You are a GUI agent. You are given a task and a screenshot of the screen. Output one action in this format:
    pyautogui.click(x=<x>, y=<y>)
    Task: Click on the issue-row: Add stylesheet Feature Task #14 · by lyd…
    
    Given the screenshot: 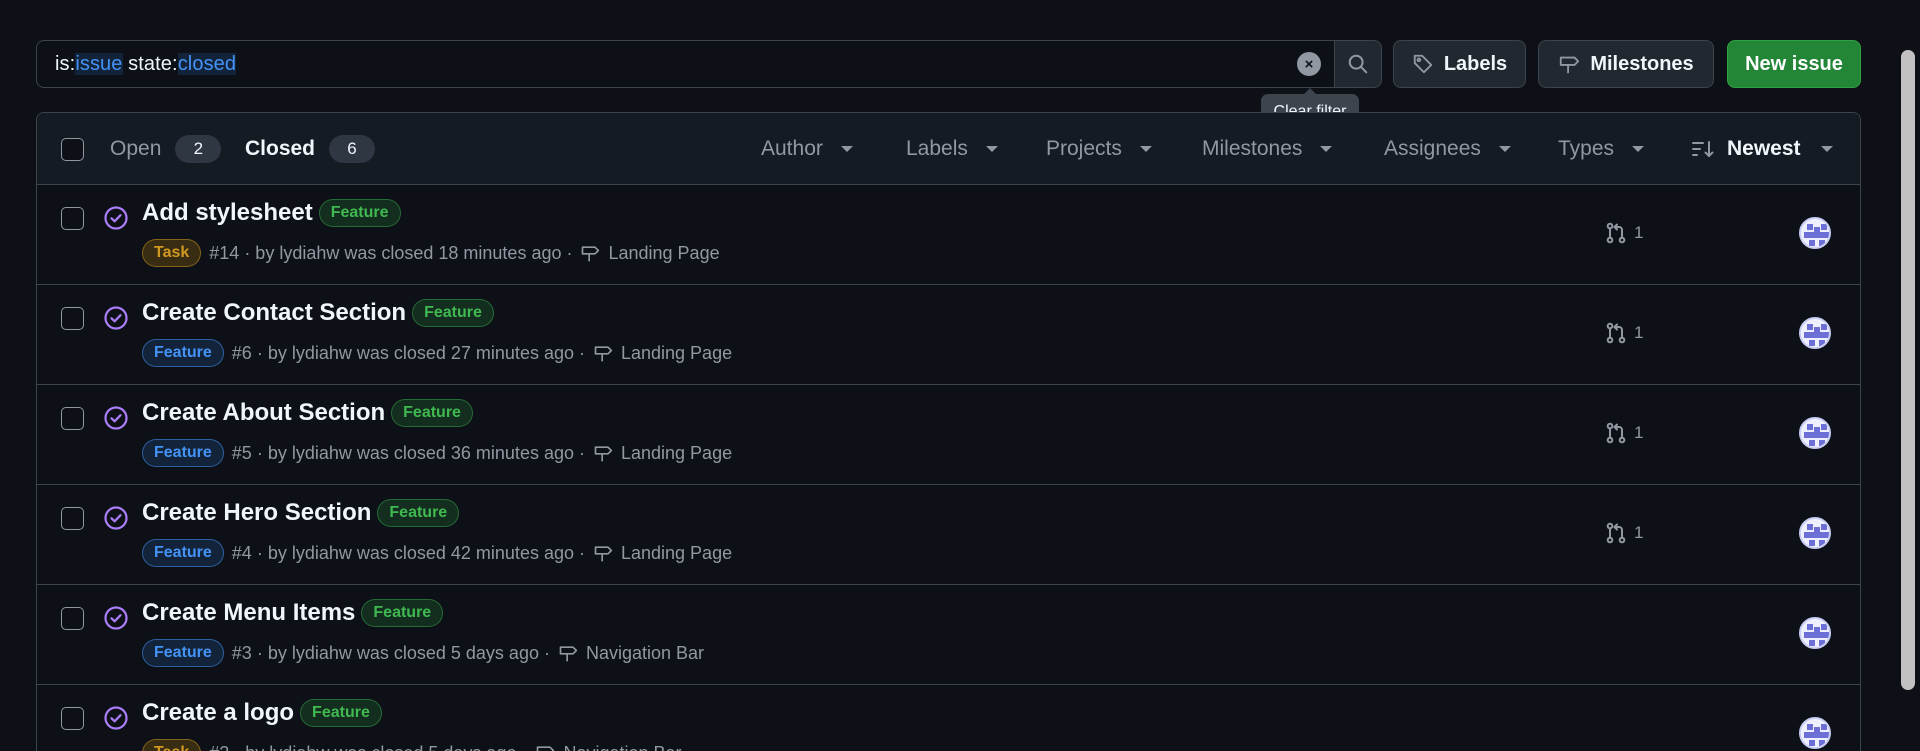 What is the action you would take?
    pyautogui.click(x=948, y=235)
    